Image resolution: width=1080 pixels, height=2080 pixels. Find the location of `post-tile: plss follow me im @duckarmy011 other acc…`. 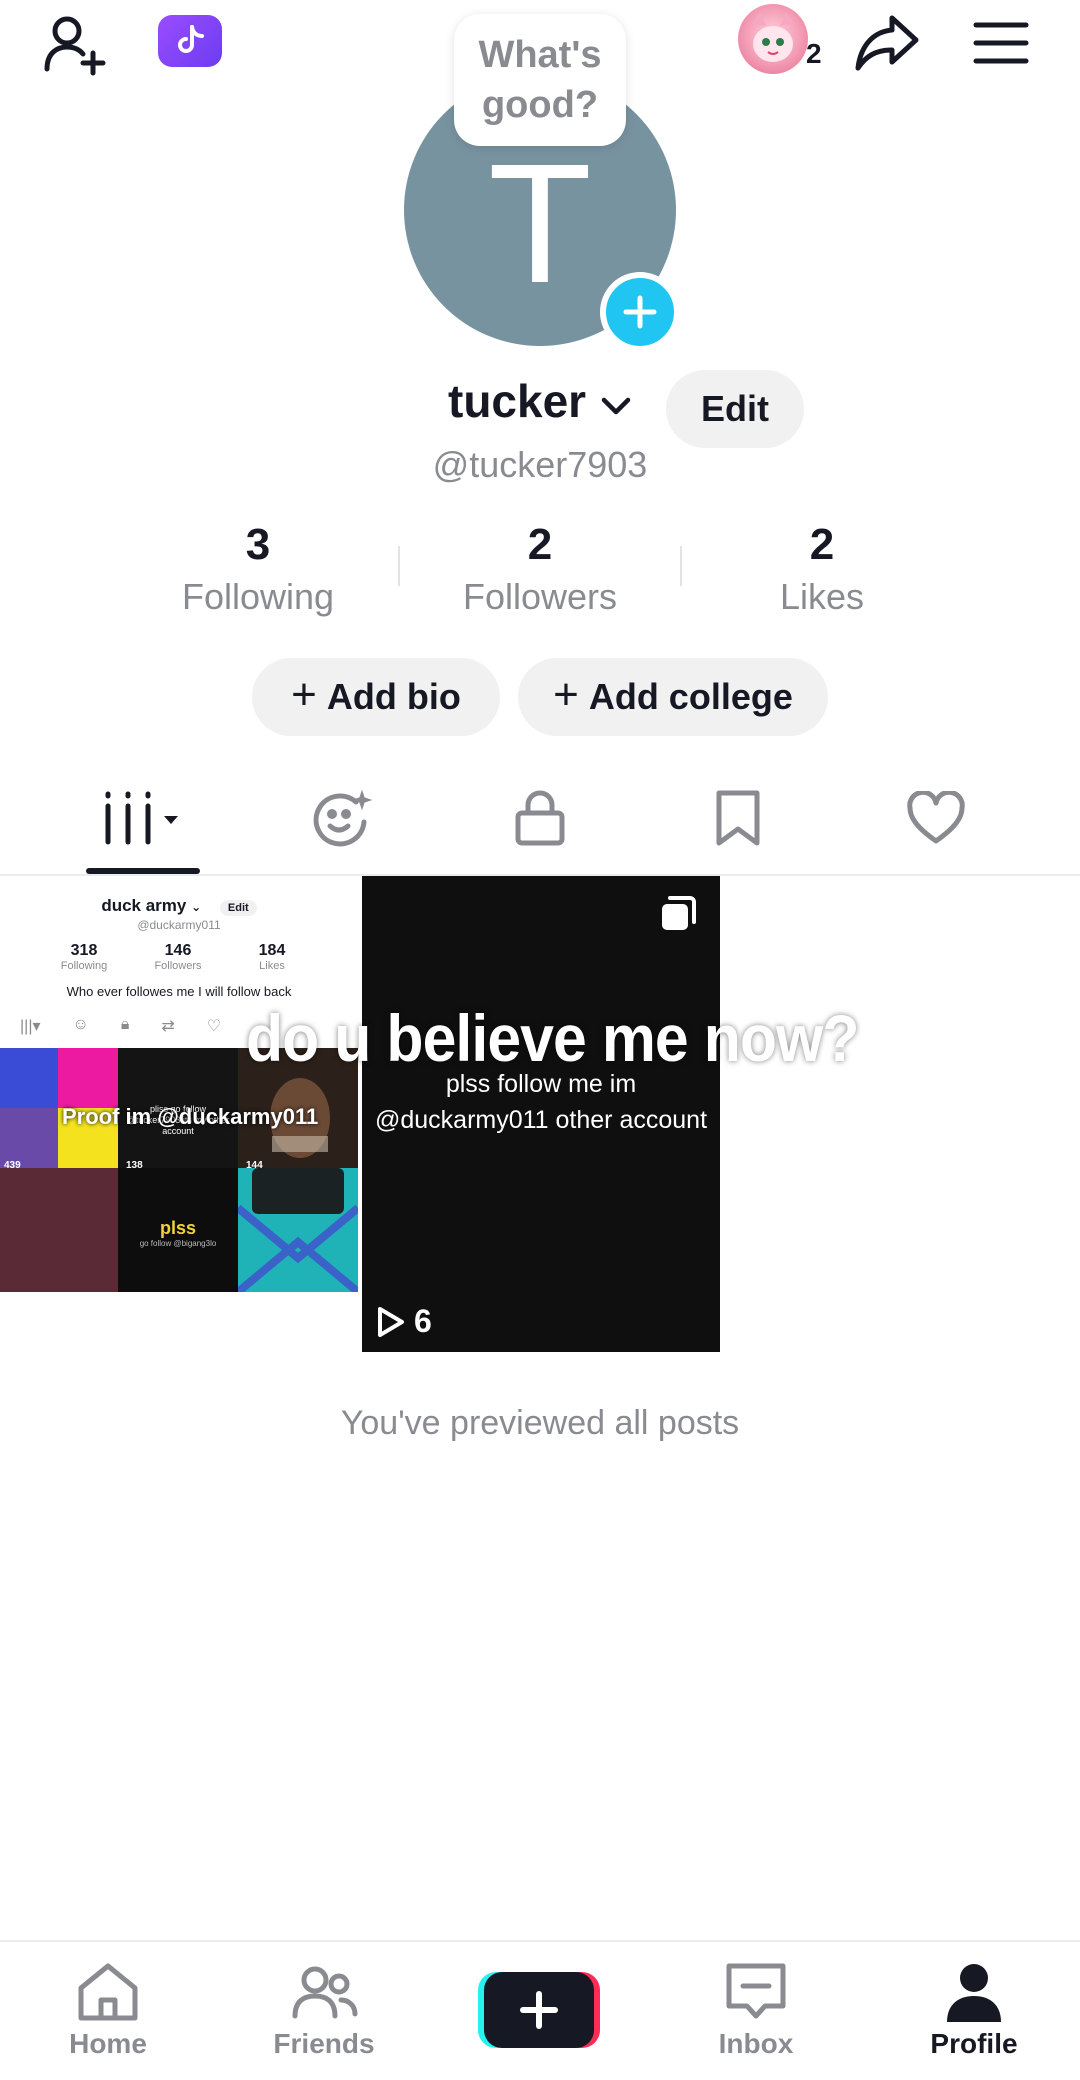

post-tile: plss follow me im @duckarmy011 other acc… is located at coordinates (541, 1114).